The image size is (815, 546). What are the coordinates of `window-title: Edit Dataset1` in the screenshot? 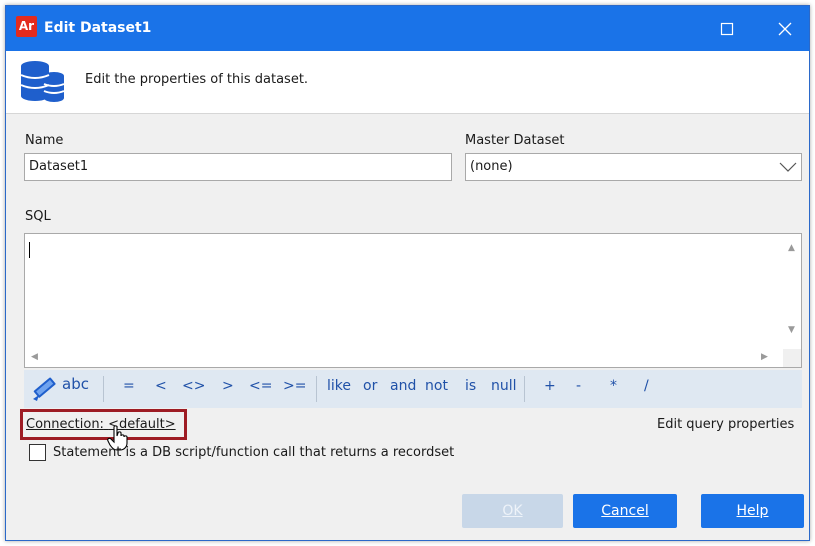 It's located at (98, 28).